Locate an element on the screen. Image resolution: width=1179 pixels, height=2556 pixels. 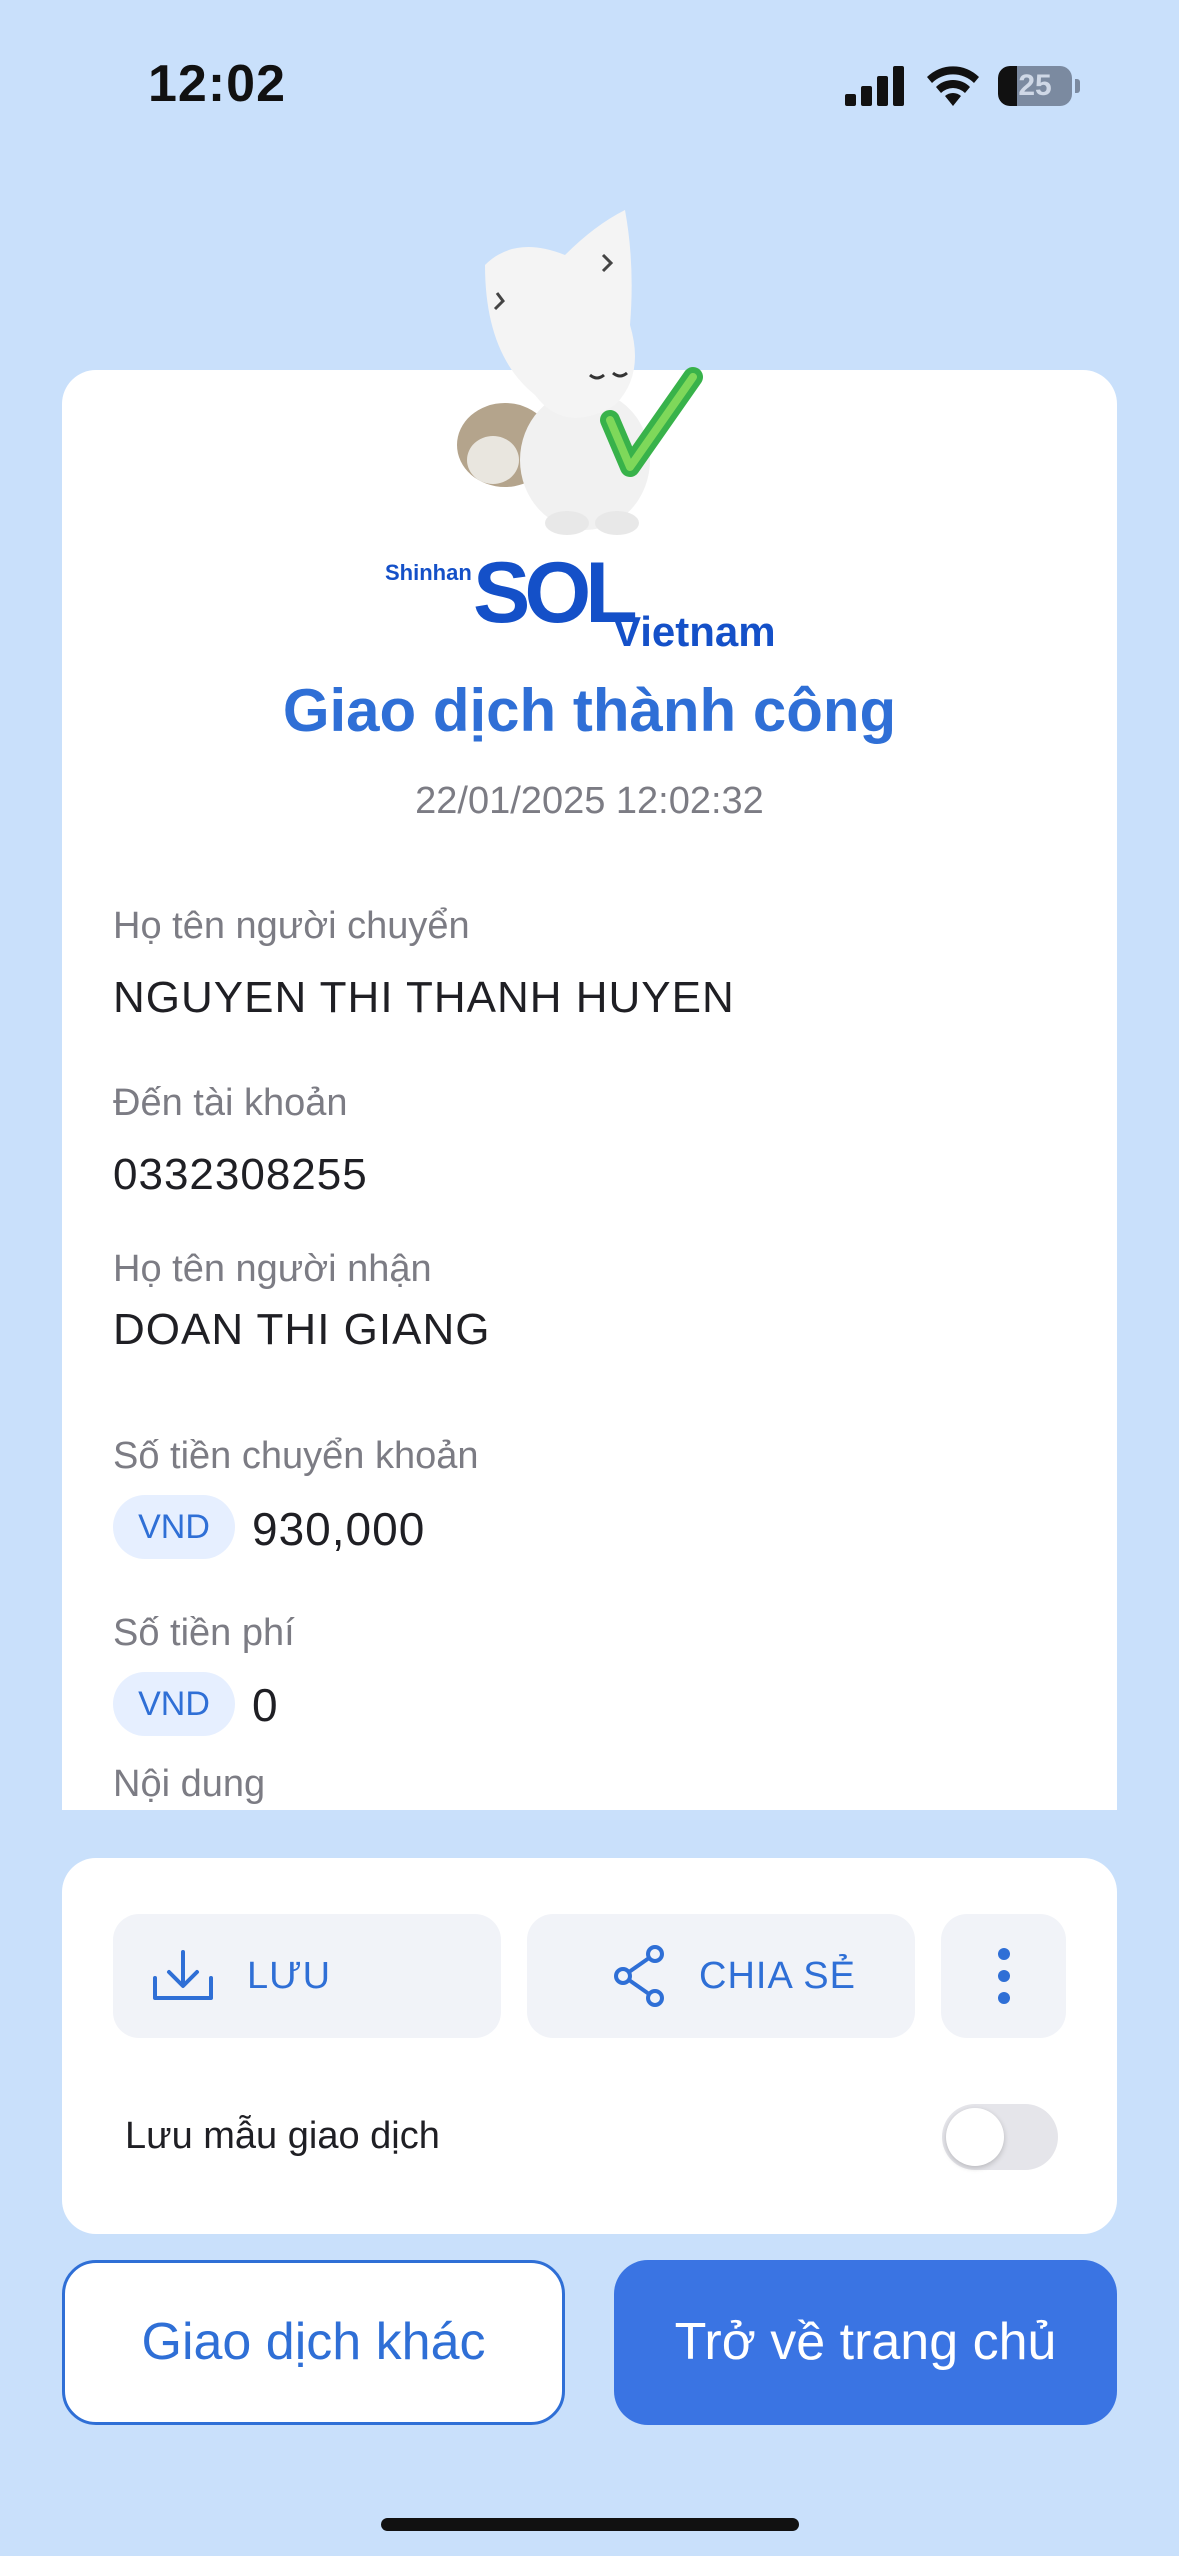
share-button-label: CHIA SẺ is located at coordinates (777, 1975).